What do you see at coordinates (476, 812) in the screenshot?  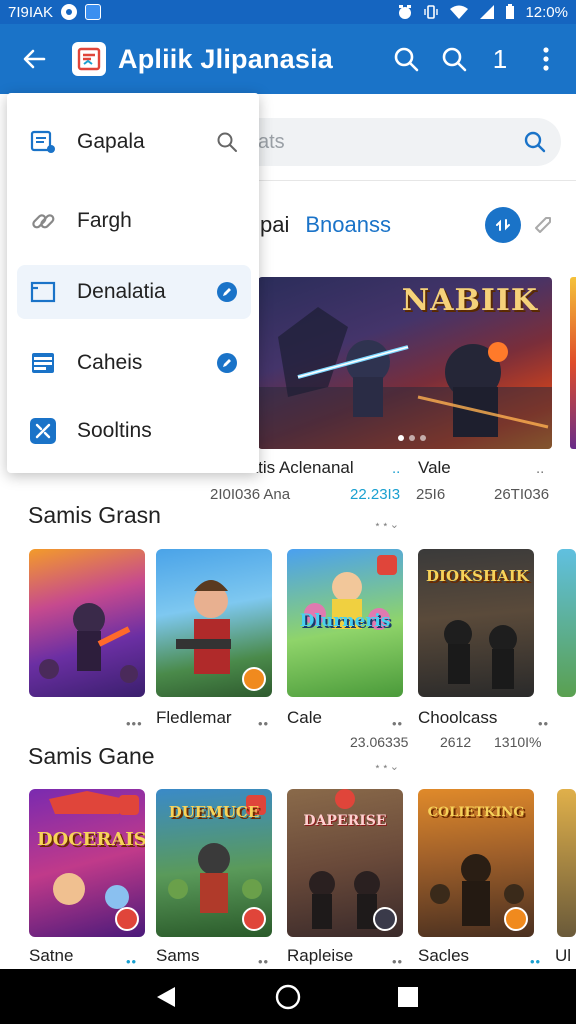 I see `card-logo-text: COLIETKING` at bounding box center [476, 812].